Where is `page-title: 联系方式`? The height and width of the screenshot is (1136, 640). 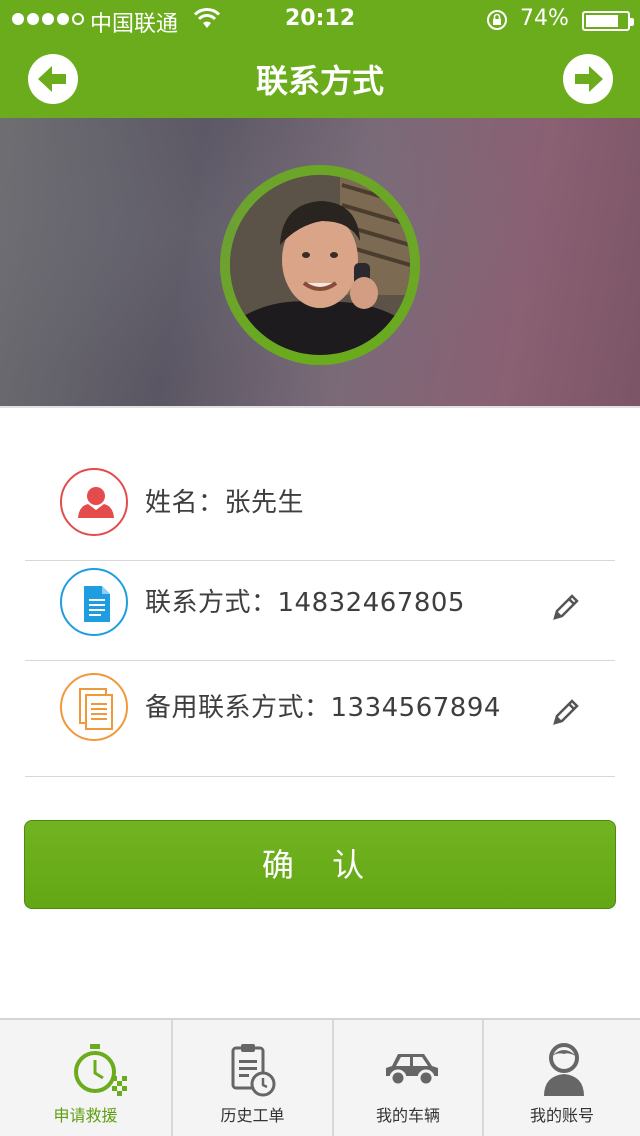 page-title: 联系方式 is located at coordinates (319, 81).